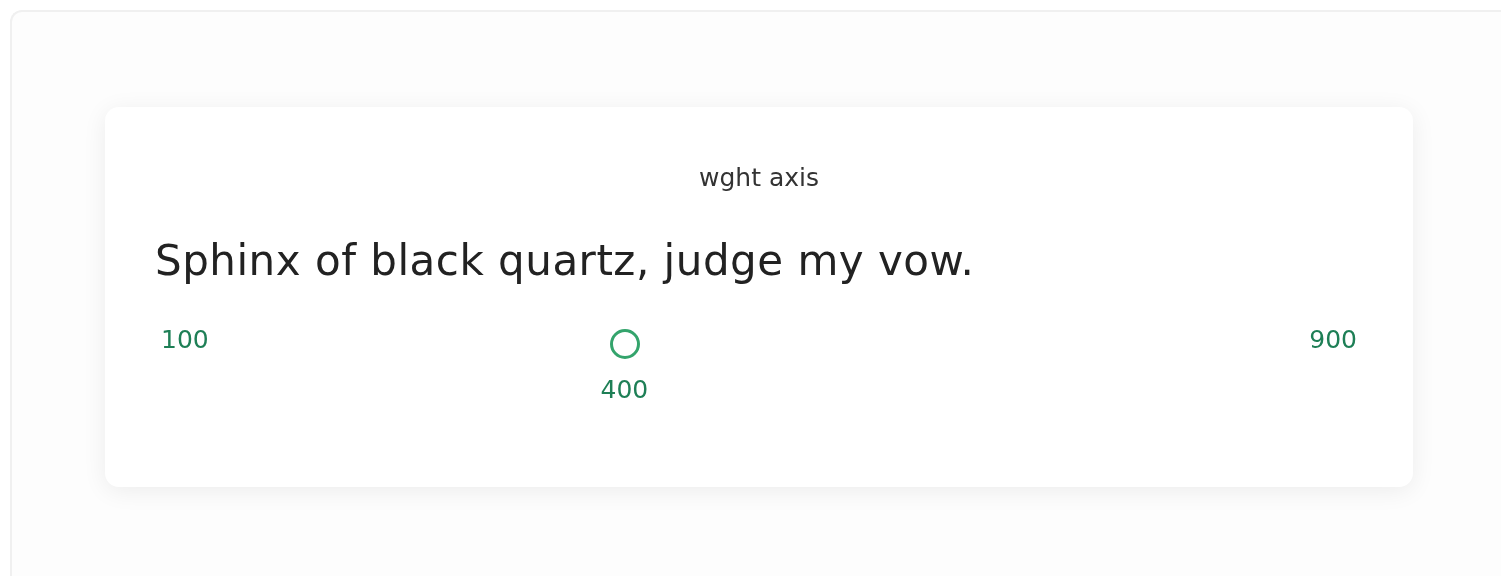 The image size is (1501, 576). I want to click on min-label: 100, so click(185, 339).